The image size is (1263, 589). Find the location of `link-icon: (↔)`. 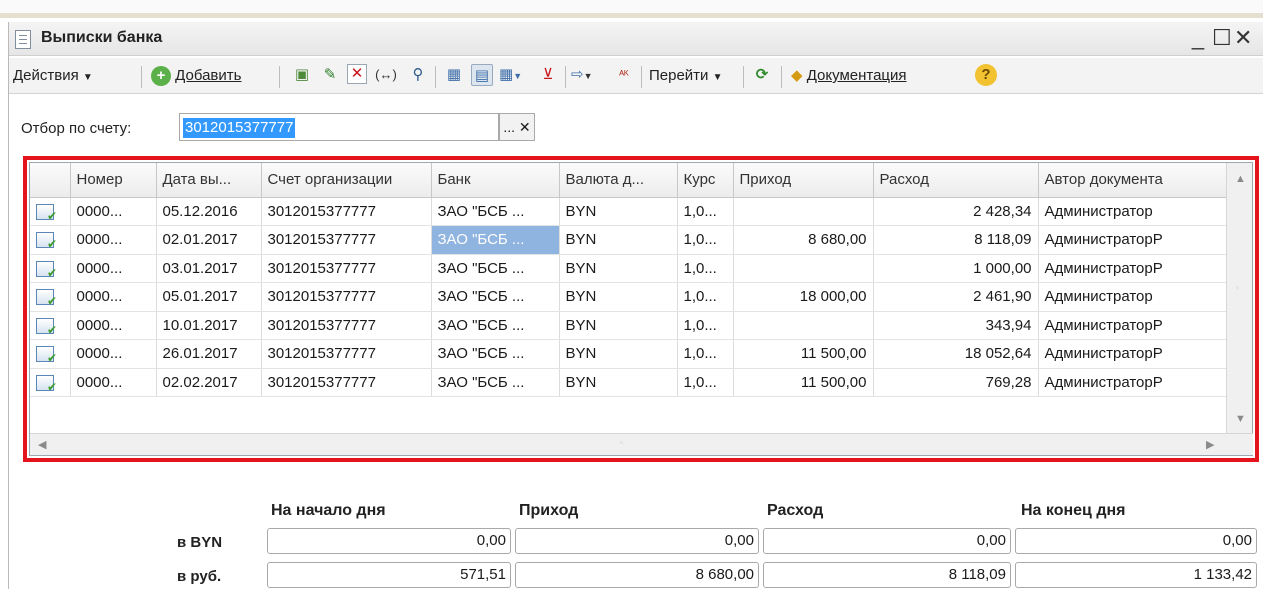

link-icon: (↔) is located at coordinates (386, 75).